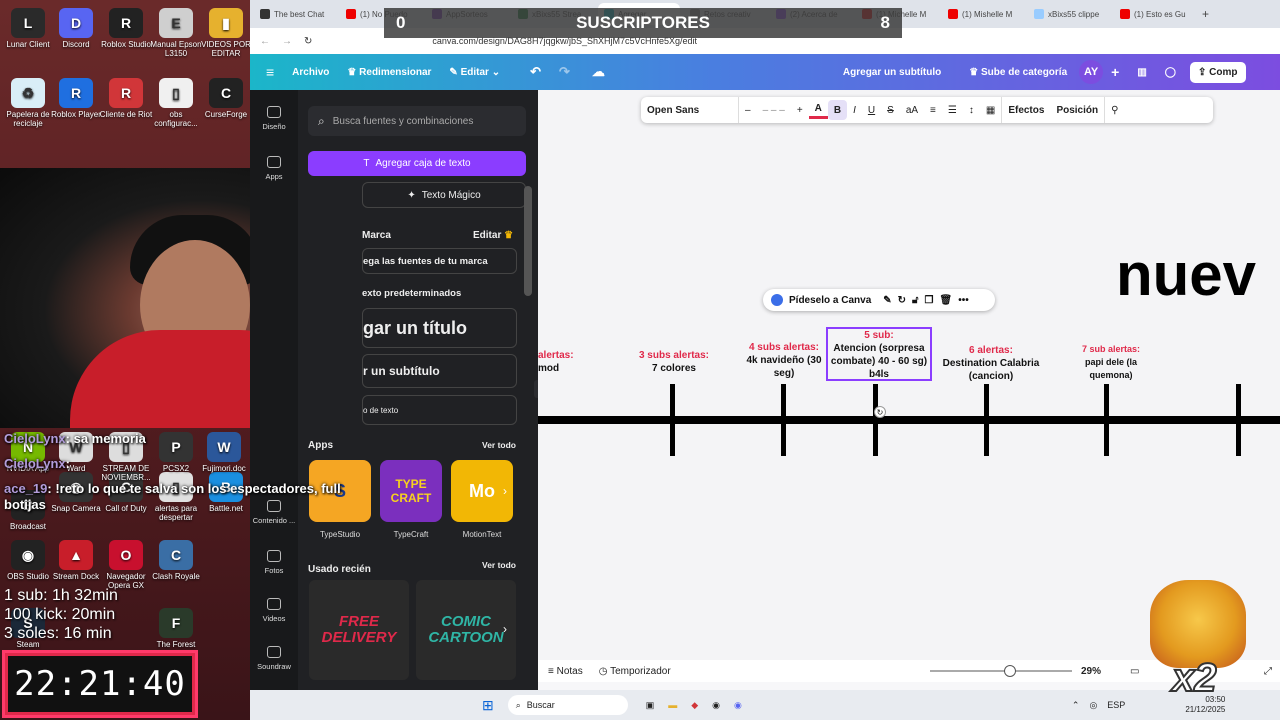 The image size is (1280, 720). What do you see at coordinates (270, 72) in the screenshot?
I see `menu-icon: ≡` at bounding box center [270, 72].